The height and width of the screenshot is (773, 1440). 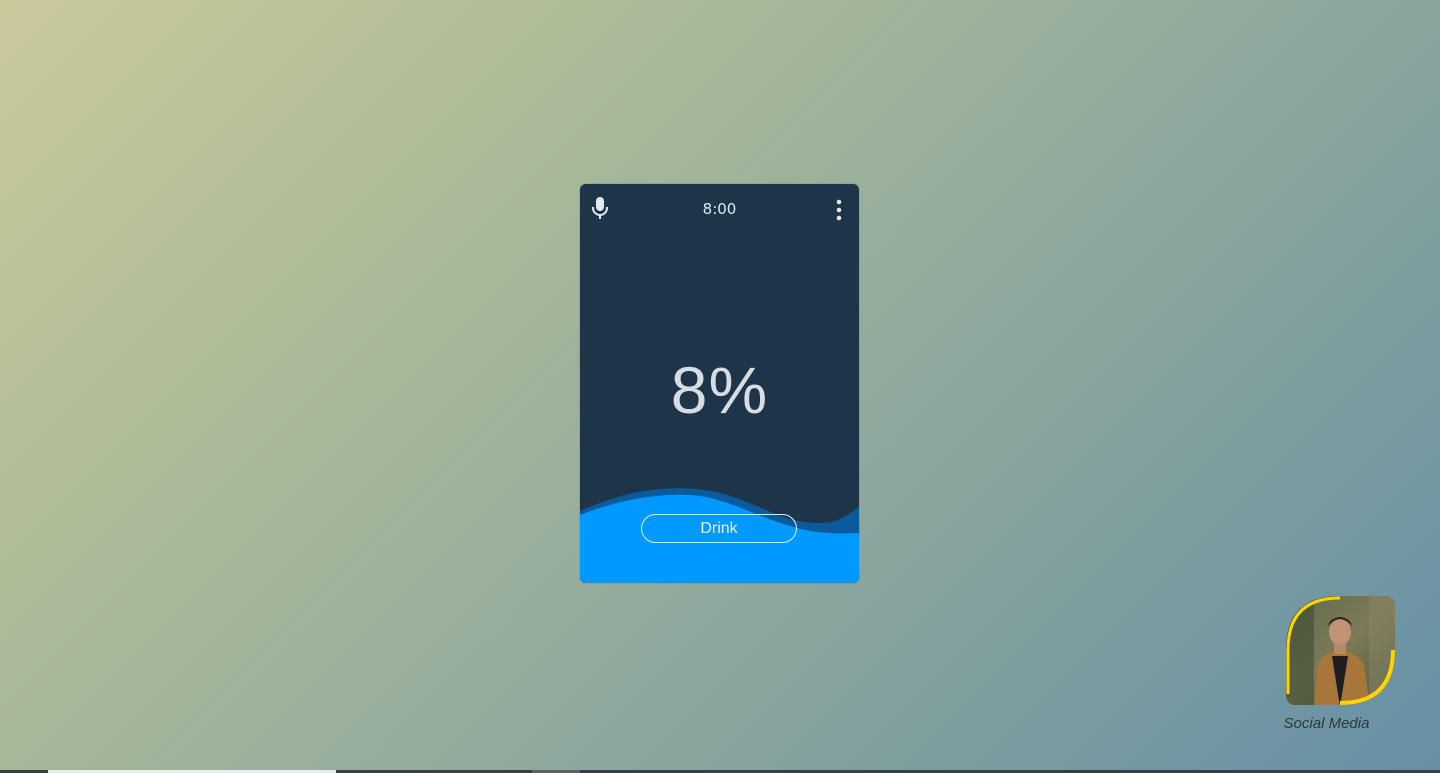 What do you see at coordinates (1326, 723) in the screenshot?
I see `profile-caption: Social Media` at bounding box center [1326, 723].